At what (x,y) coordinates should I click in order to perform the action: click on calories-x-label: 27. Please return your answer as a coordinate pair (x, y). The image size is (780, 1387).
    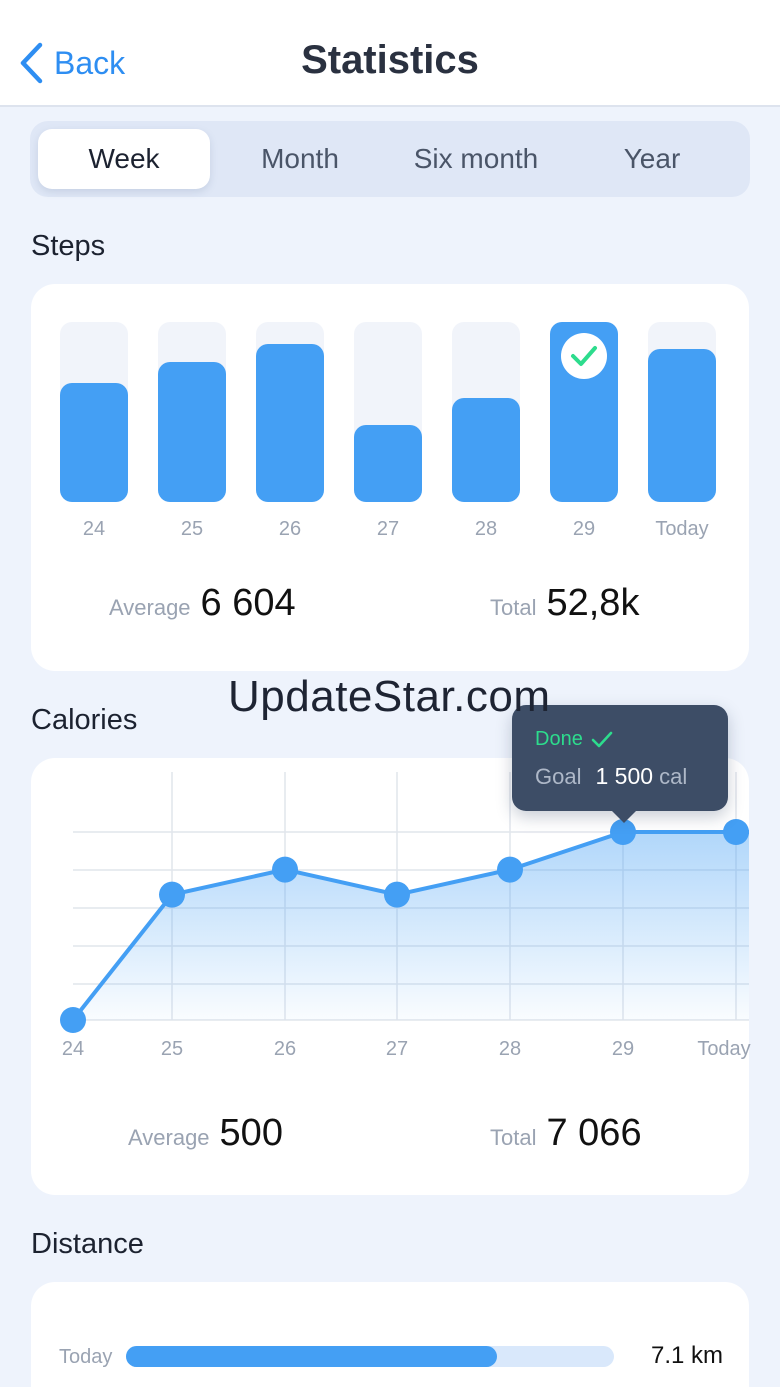
    Looking at the image, I should click on (397, 1049).